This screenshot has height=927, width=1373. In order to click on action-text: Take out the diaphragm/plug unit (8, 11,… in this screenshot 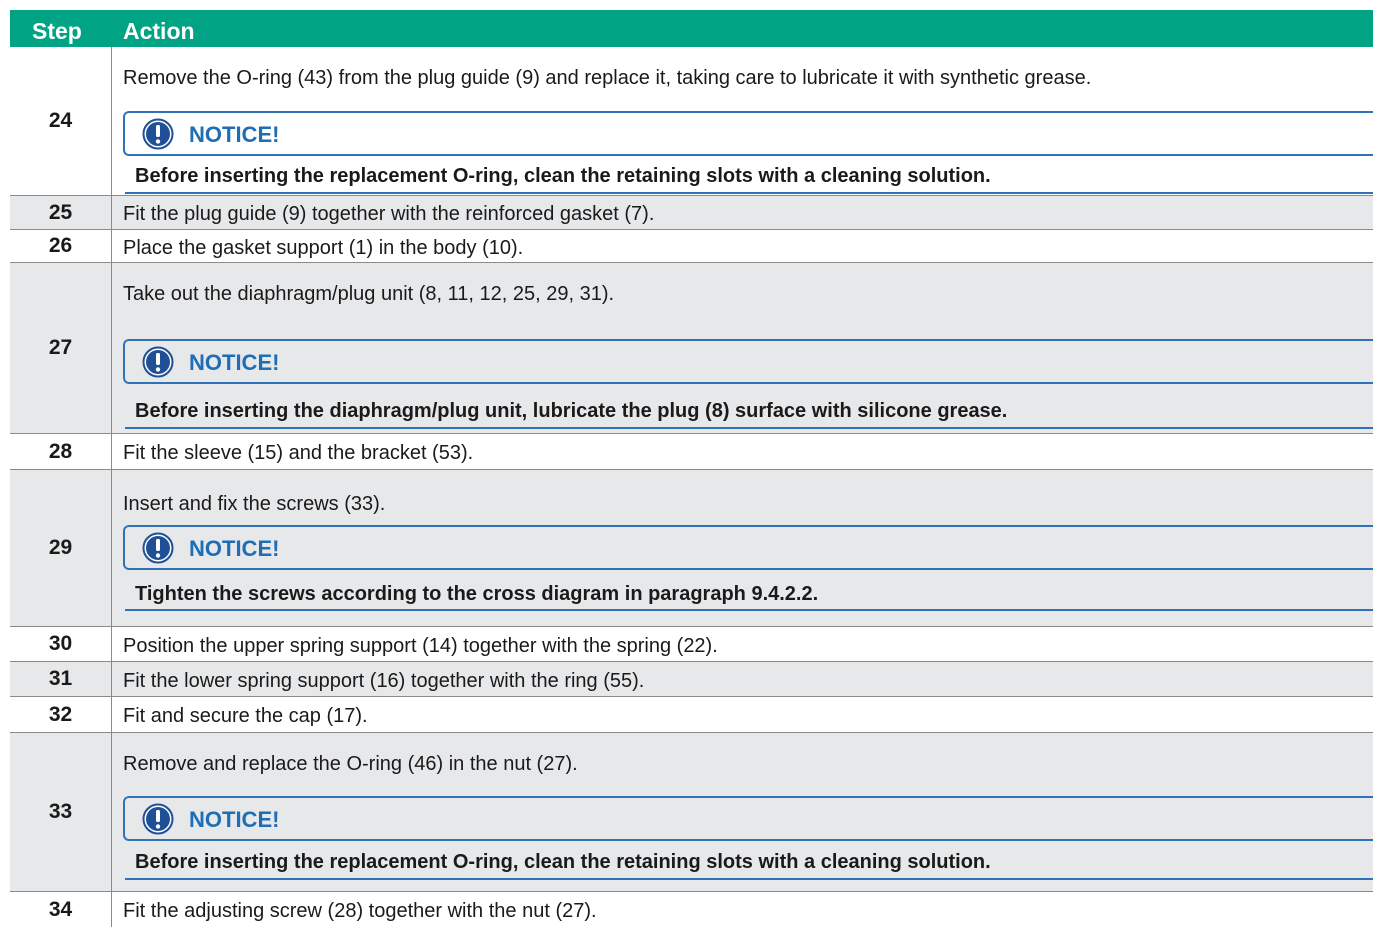, I will do `click(369, 294)`.